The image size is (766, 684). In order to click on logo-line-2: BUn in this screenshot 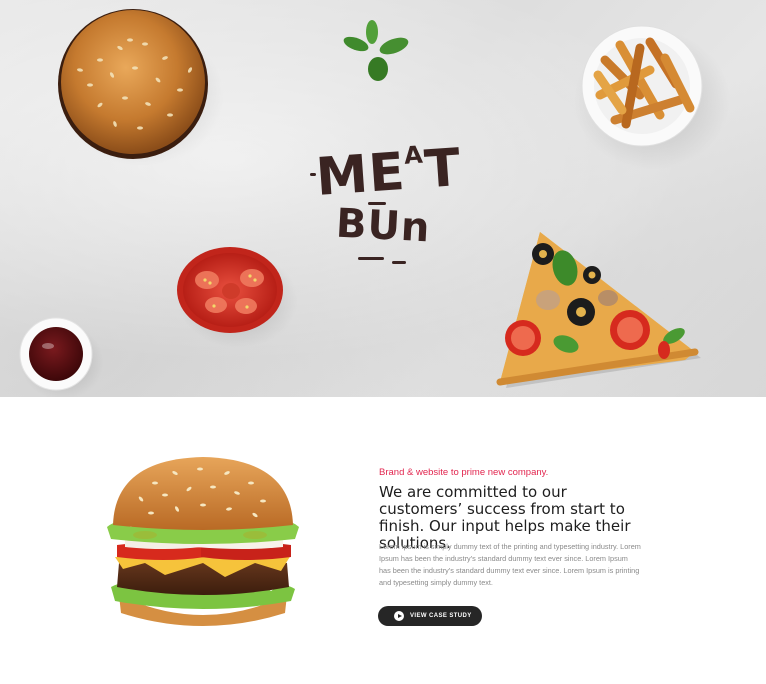, I will do `click(383, 226)`.